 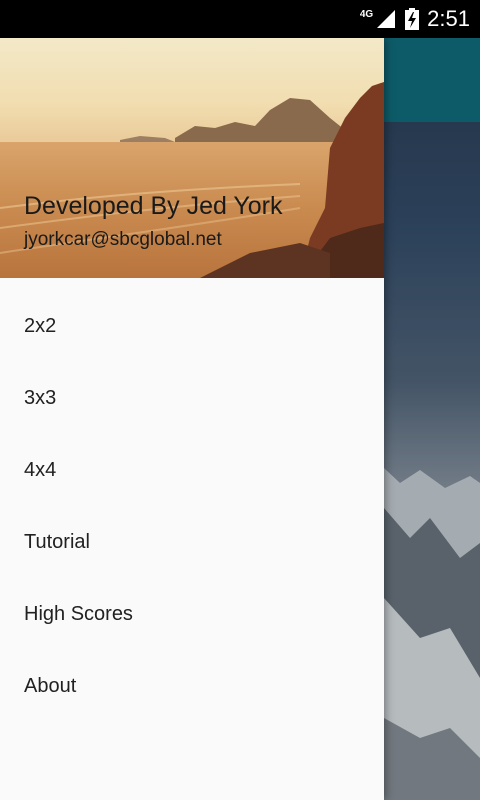 I want to click on signal-icon, so click(x=386, y=19).